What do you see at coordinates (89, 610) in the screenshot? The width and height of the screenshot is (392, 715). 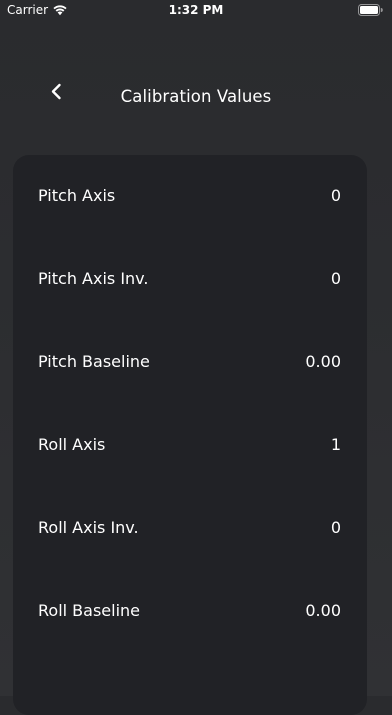 I see `row-label: Roll Baseline` at bounding box center [89, 610].